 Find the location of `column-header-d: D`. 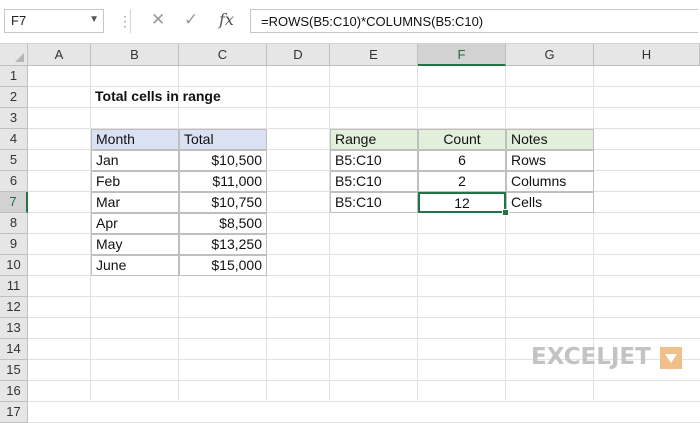

column-header-d: D is located at coordinates (298, 55).